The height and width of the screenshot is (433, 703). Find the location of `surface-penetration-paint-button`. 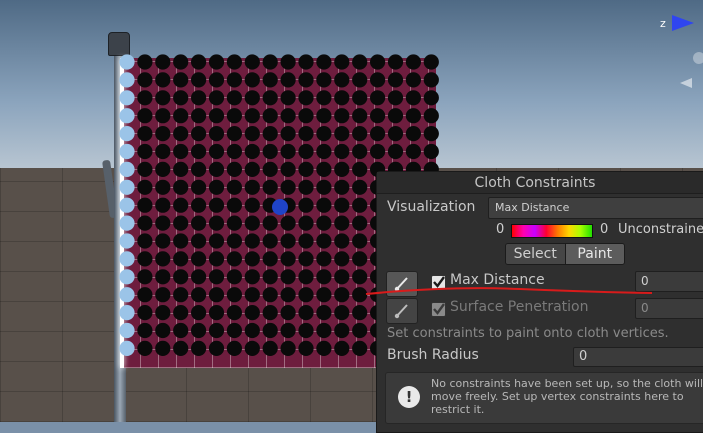

surface-penetration-paint-button is located at coordinates (402, 311).